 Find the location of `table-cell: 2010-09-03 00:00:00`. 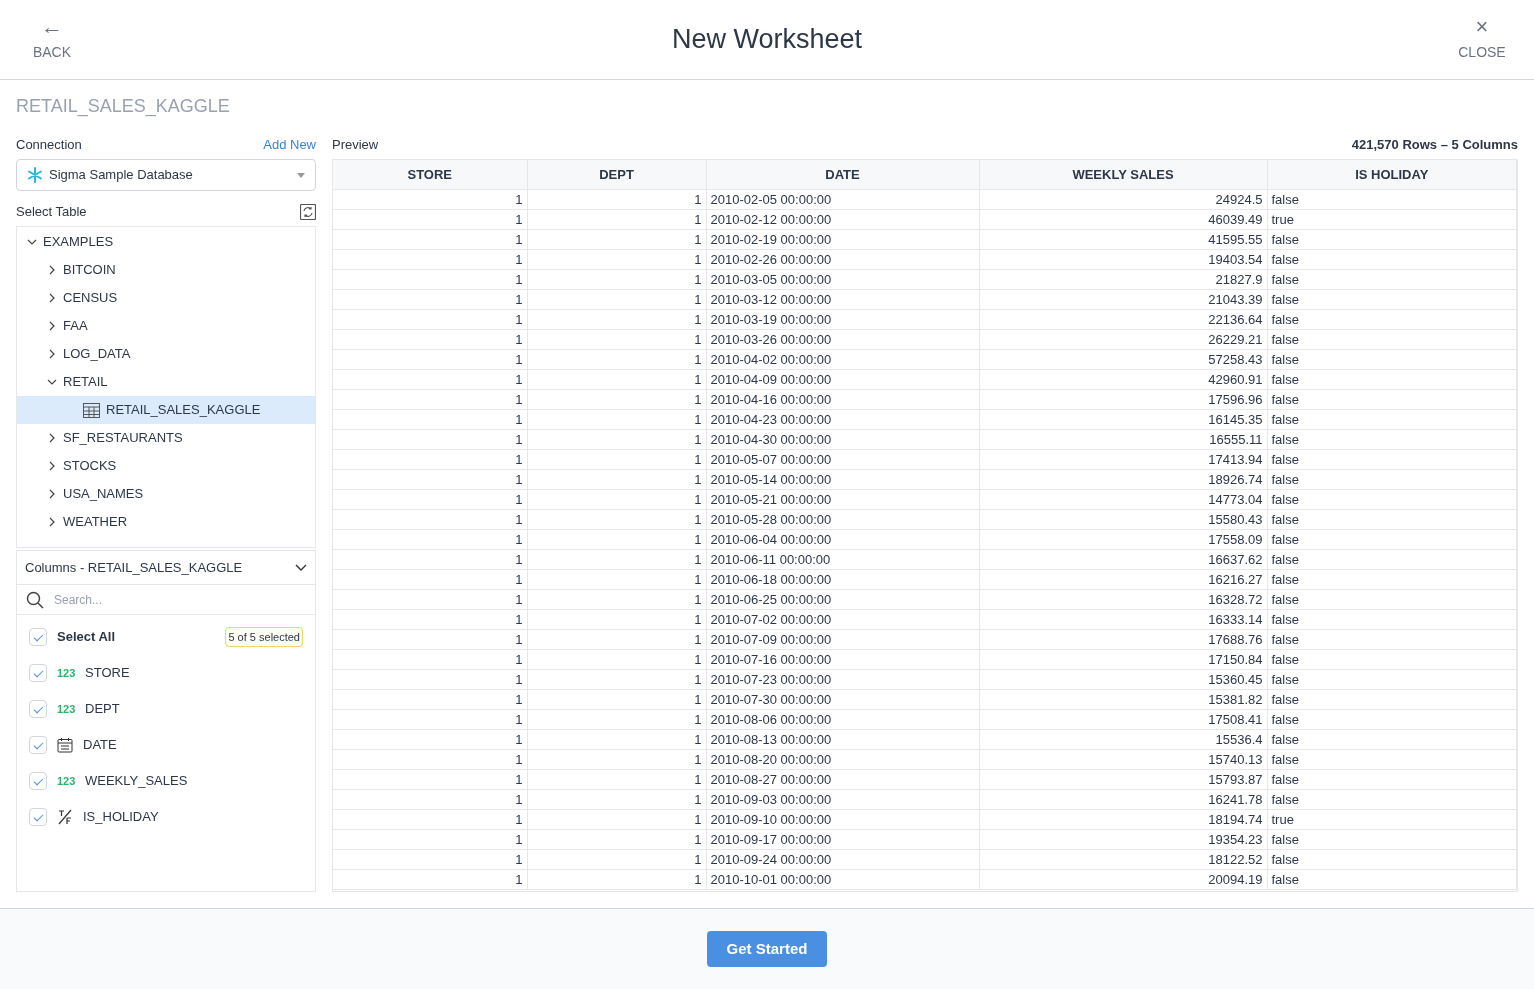

table-cell: 2010-09-03 00:00:00 is located at coordinates (842, 799).